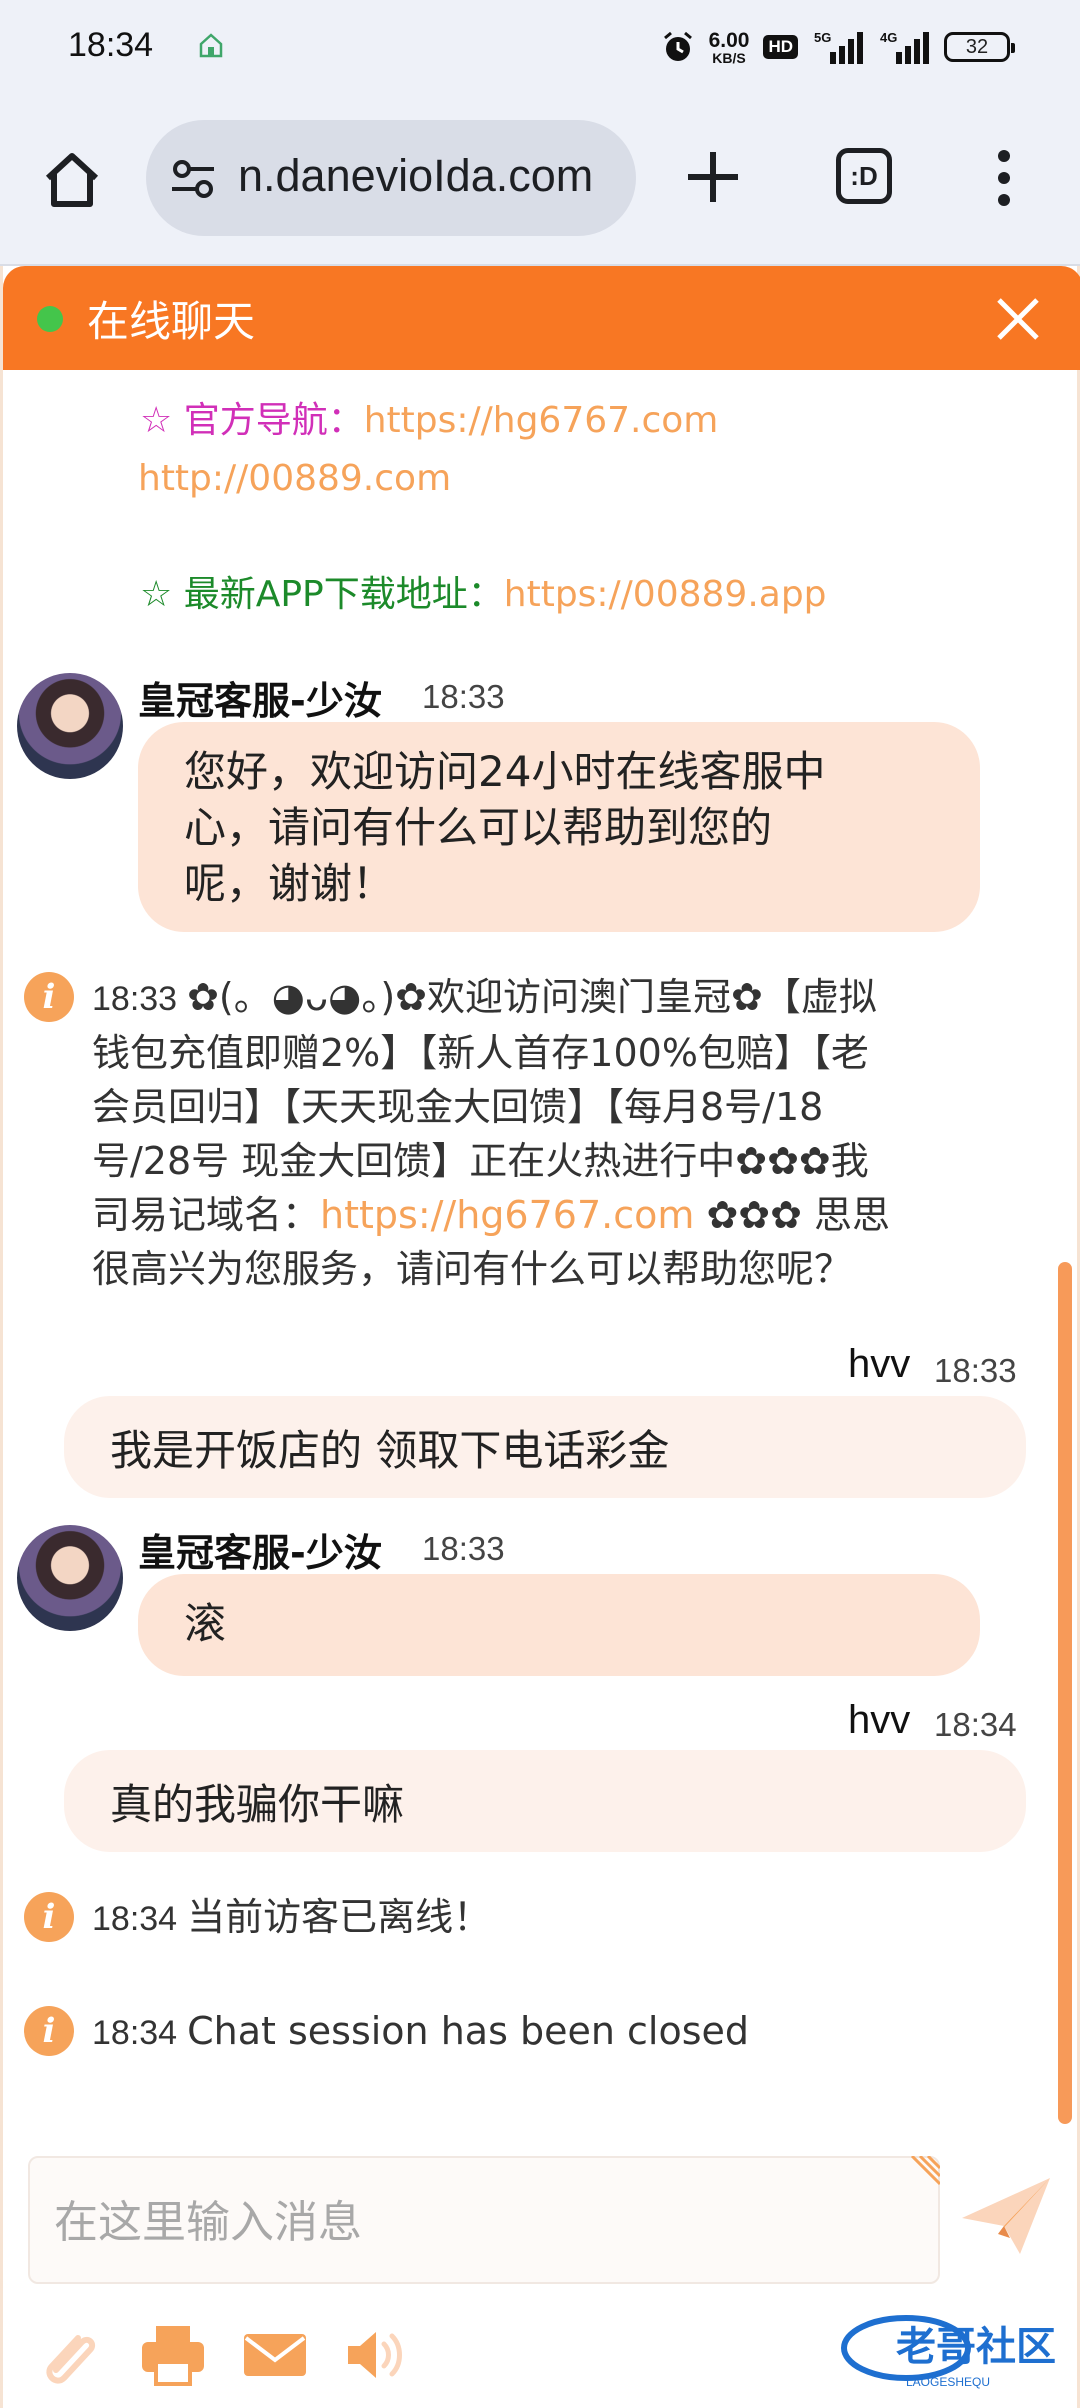  I want to click on chat-scrollbar, so click(1065, 1693).